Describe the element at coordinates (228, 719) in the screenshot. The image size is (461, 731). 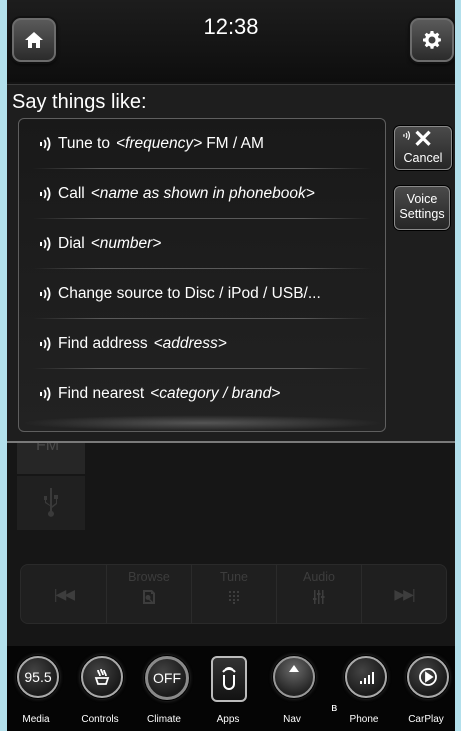
I see `dock-label: Apps` at that location.